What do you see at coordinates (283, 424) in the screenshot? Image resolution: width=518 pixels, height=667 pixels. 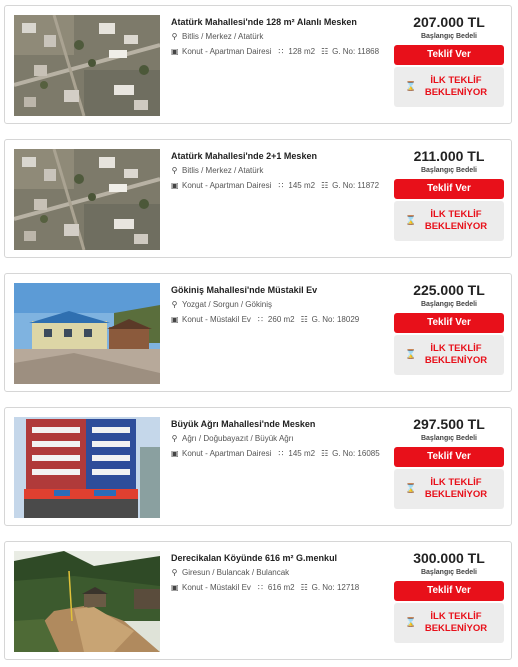 I see `listing-title: Büyük Ağrı Mahallesi'nde Mesken` at bounding box center [283, 424].